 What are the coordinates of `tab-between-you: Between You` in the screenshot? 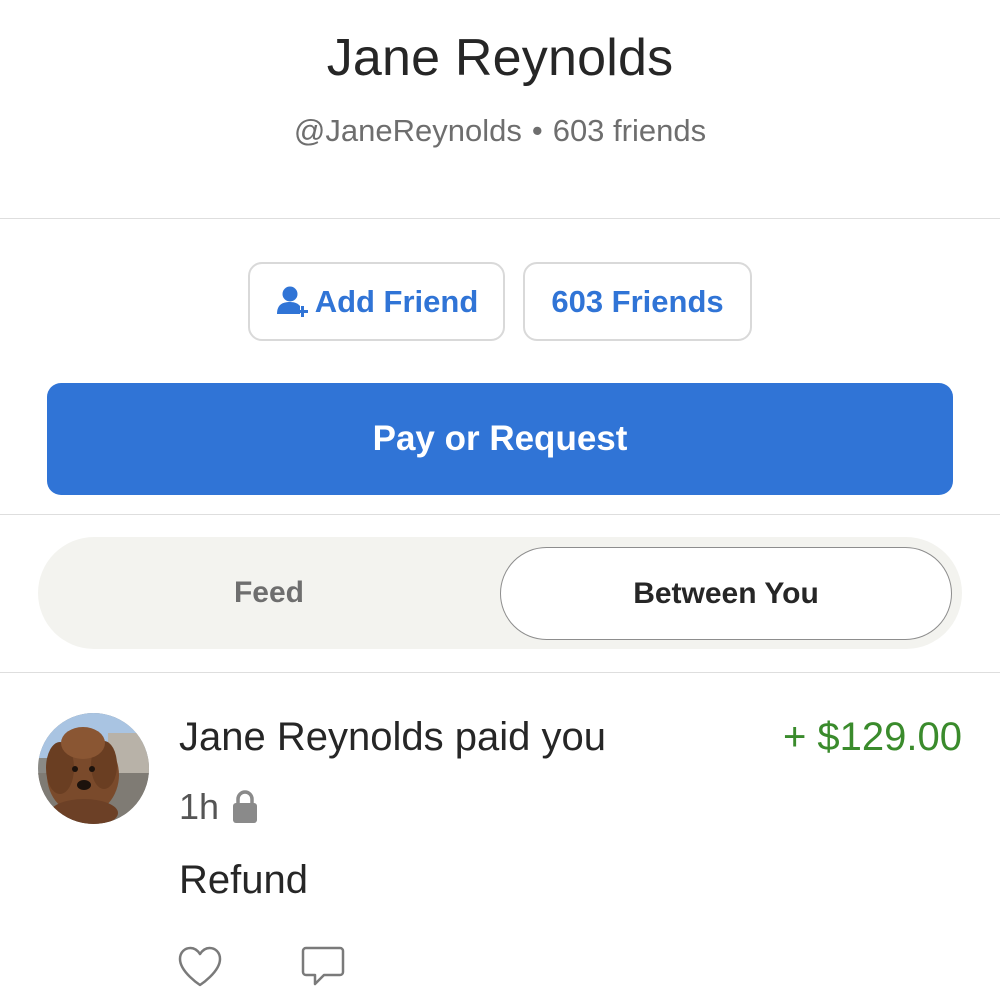 It's located at (726, 593).